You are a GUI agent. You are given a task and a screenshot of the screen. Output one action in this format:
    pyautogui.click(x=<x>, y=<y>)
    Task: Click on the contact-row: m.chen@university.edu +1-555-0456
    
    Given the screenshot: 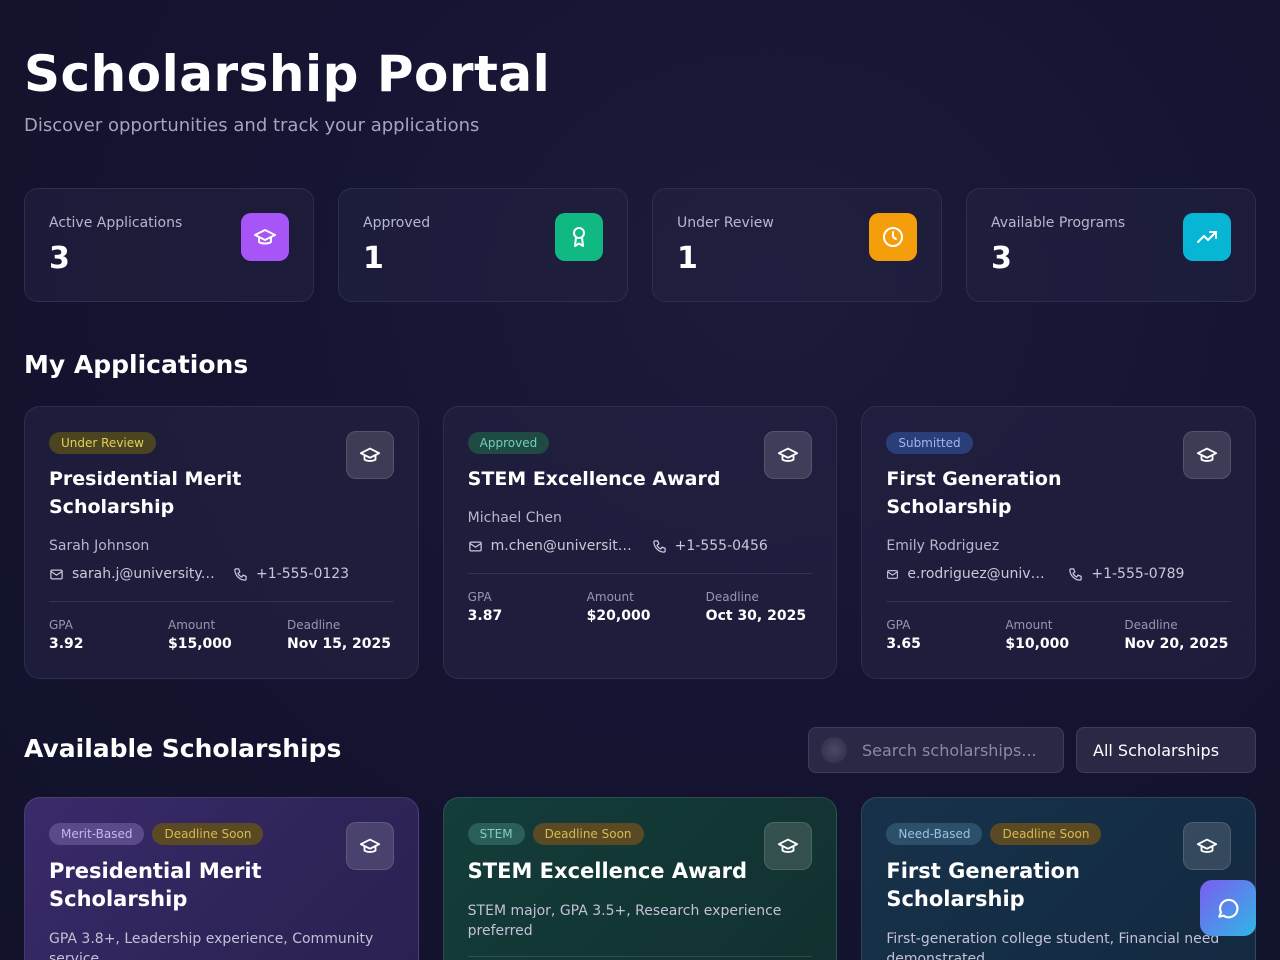 What is the action you would take?
    pyautogui.click(x=618, y=546)
    